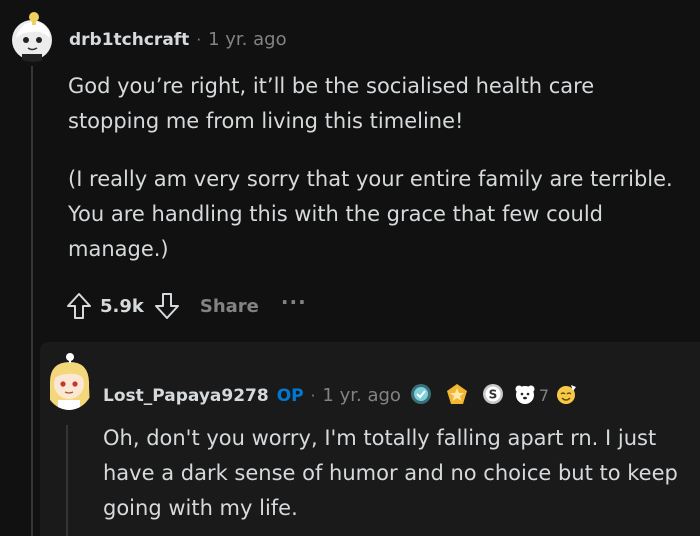 The image size is (700, 536). Describe the element at coordinates (421, 394) in the screenshot. I see `helpful-award-icon` at that location.